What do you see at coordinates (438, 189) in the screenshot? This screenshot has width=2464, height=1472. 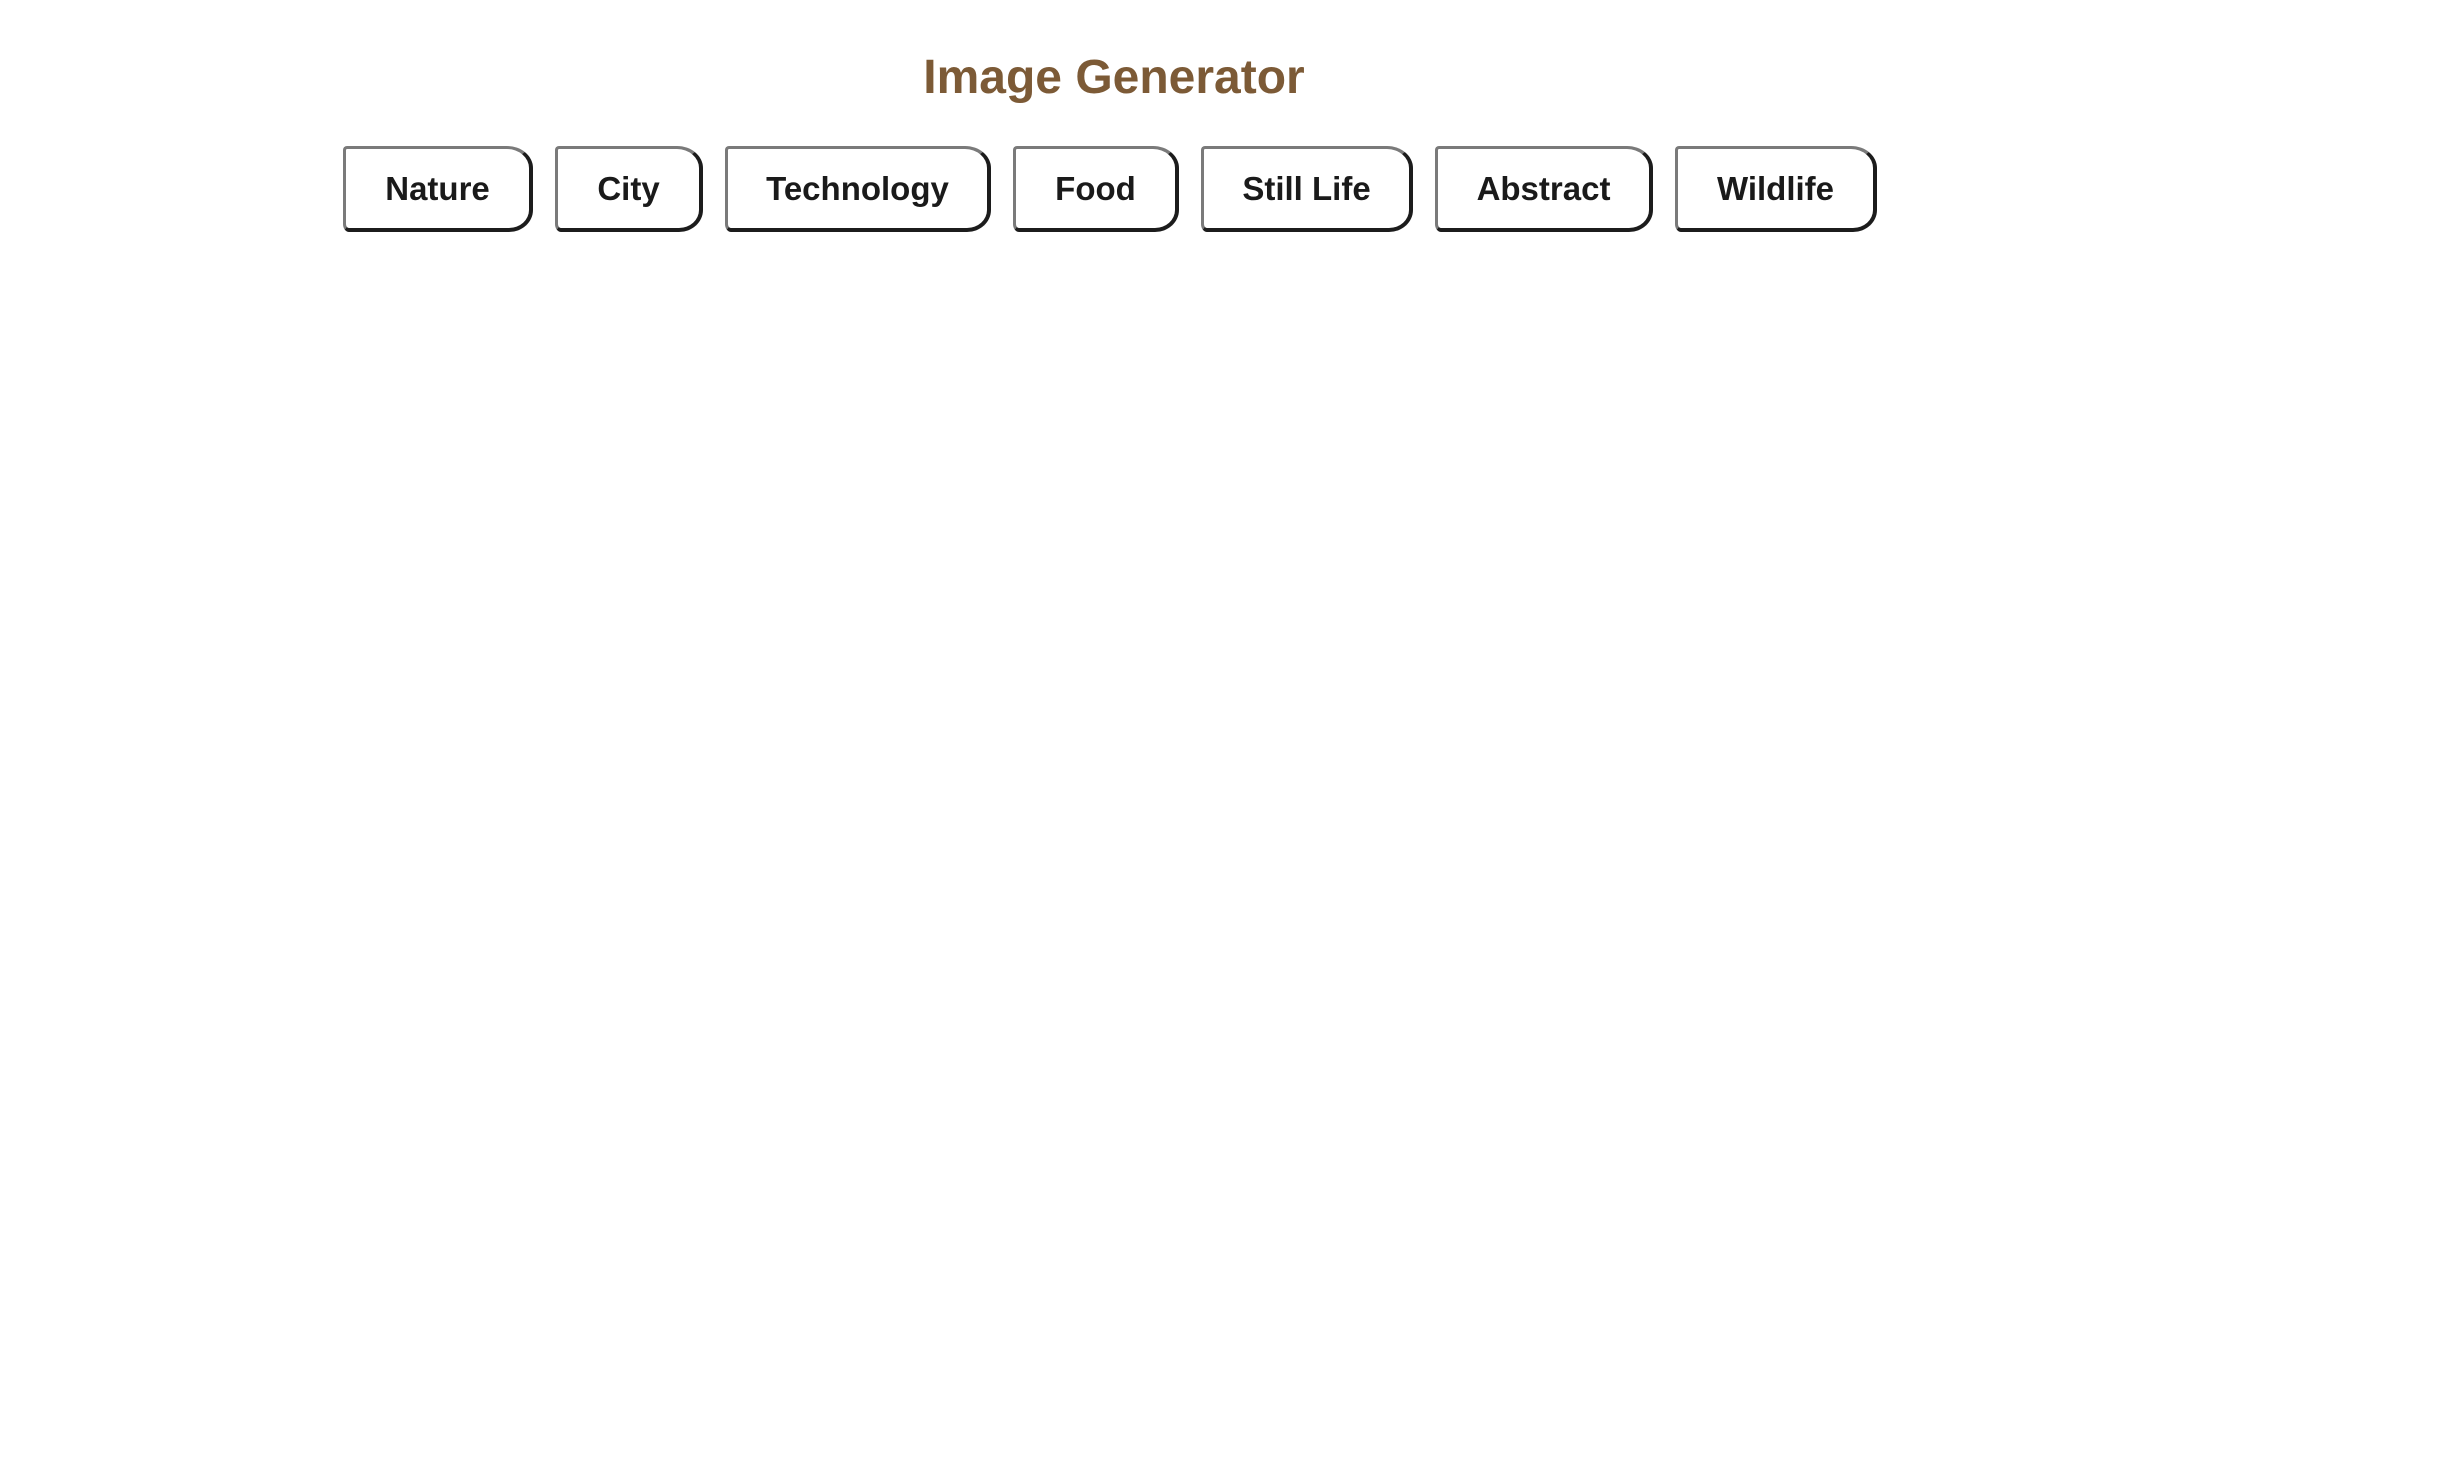 I see `category-button-nature: Nature` at bounding box center [438, 189].